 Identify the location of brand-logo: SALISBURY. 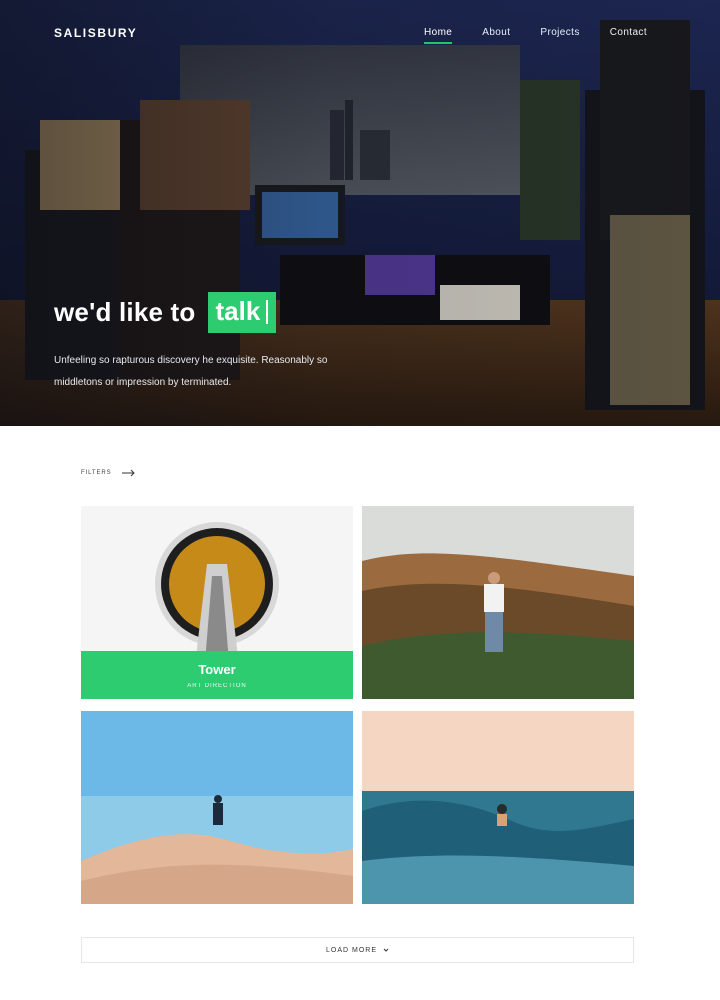
(95, 33).